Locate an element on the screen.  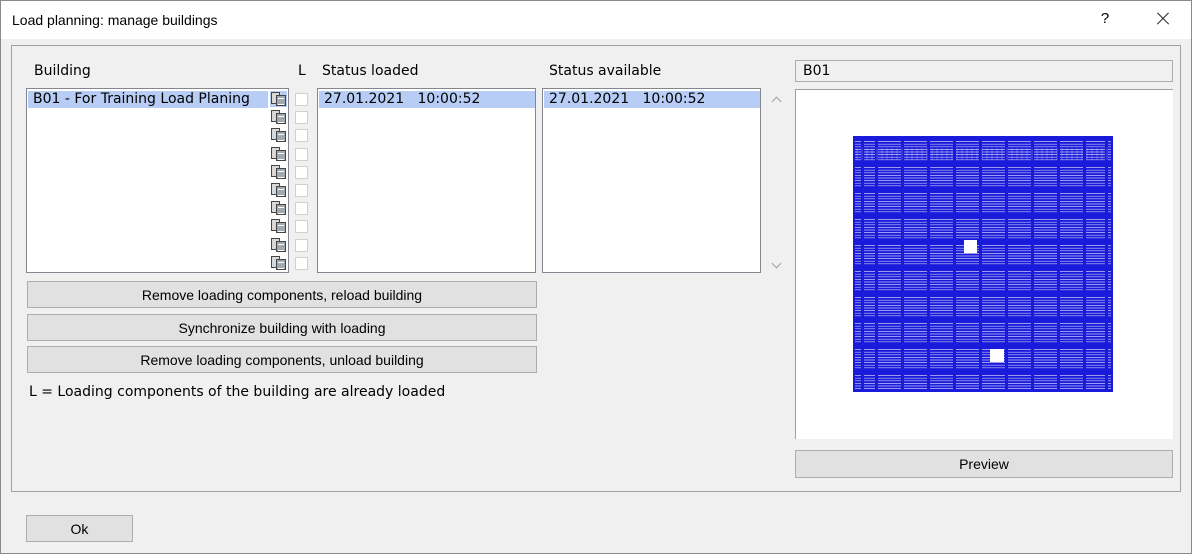
help-button: ? is located at coordinates (1105, 19).